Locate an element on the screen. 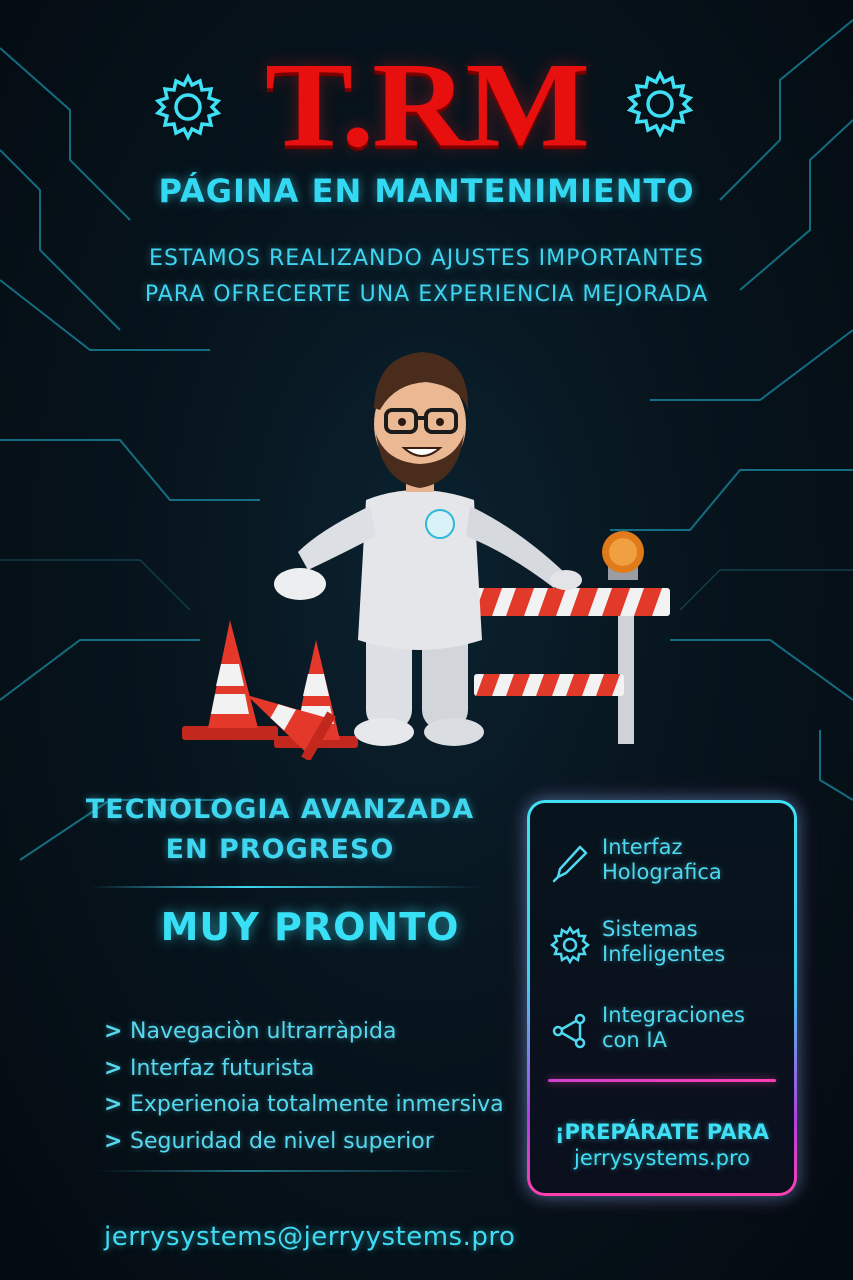 This screenshot has width=853, height=1280. coming-soon-heading: MUY PRONTO is located at coordinates (310, 927).